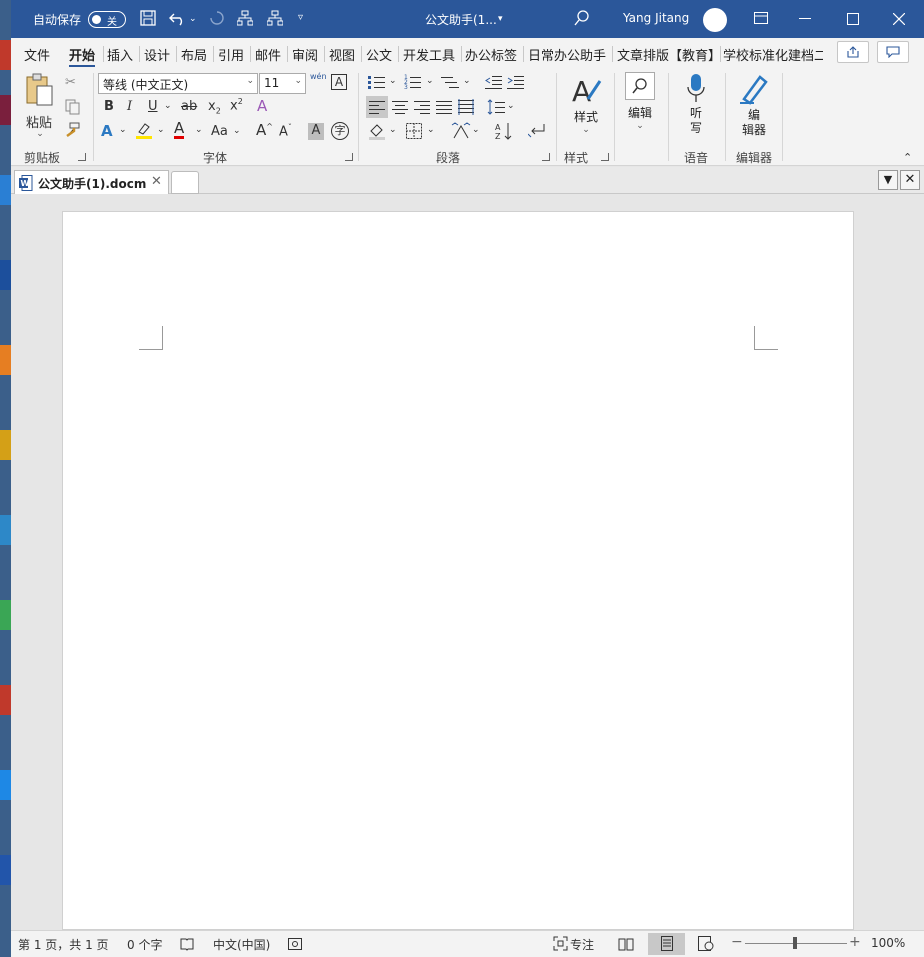 The image size is (924, 957). What do you see at coordinates (70, 82) in the screenshot?
I see `cut-icon: ✂` at bounding box center [70, 82].